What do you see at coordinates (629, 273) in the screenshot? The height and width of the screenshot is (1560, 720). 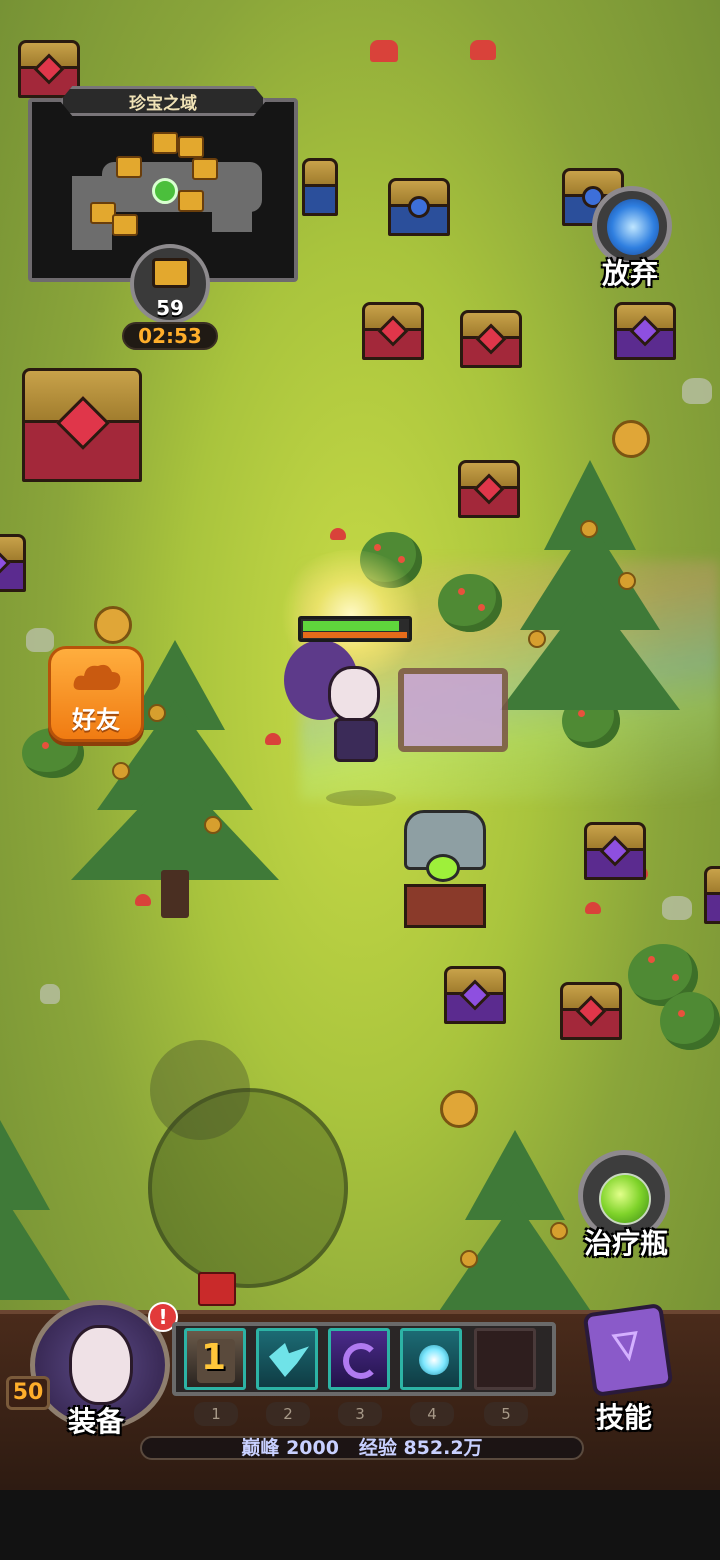 I see `abandon-label: 放弃` at bounding box center [629, 273].